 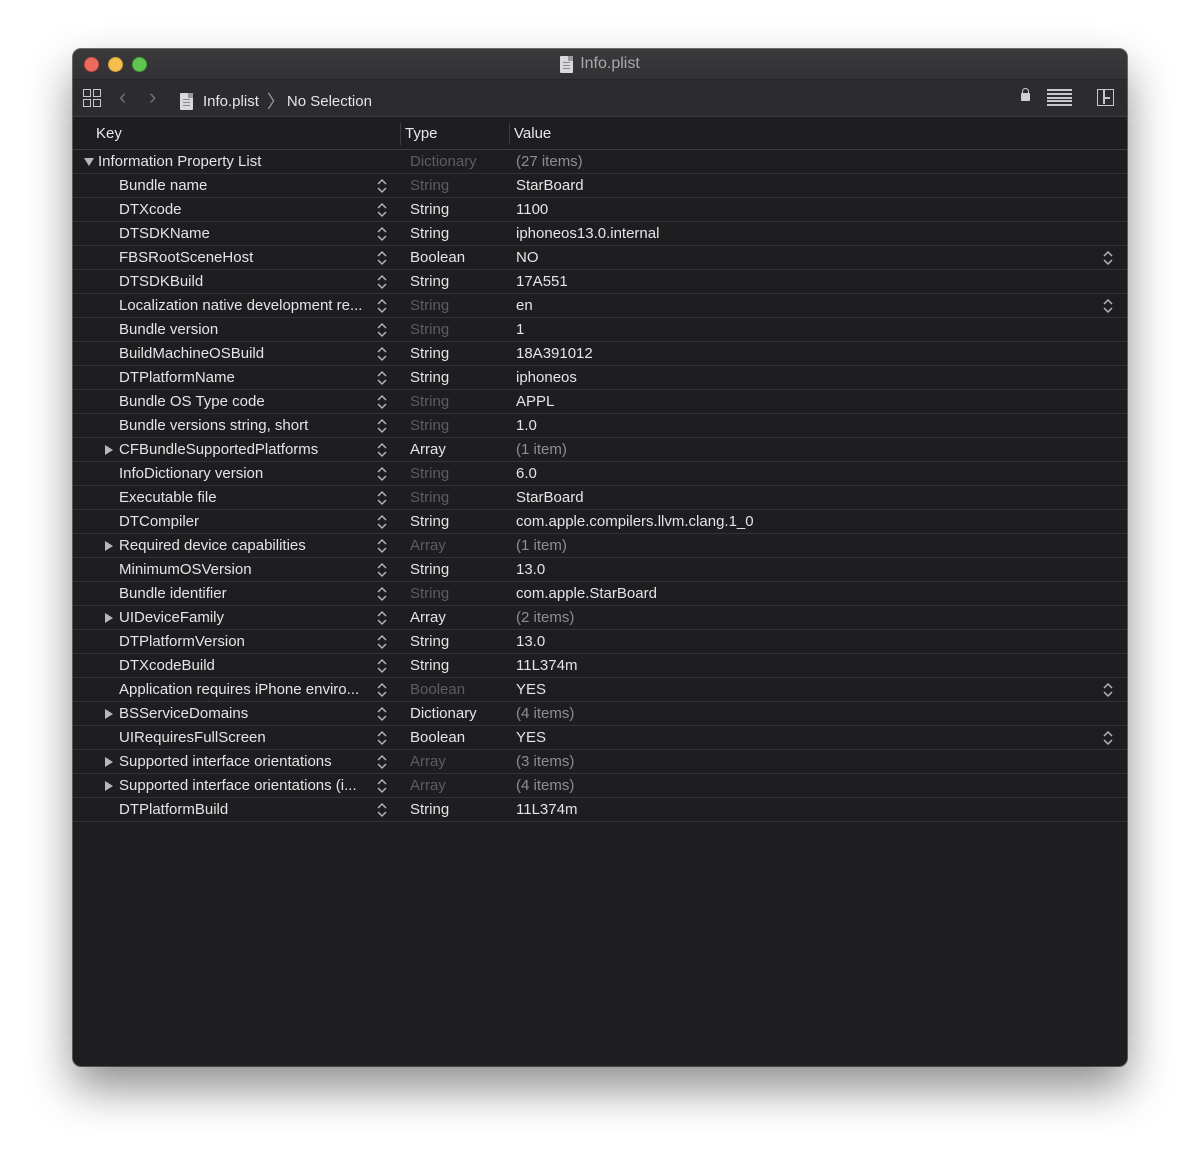 What do you see at coordinates (535, 401) in the screenshot?
I see `row-value: APPL` at bounding box center [535, 401].